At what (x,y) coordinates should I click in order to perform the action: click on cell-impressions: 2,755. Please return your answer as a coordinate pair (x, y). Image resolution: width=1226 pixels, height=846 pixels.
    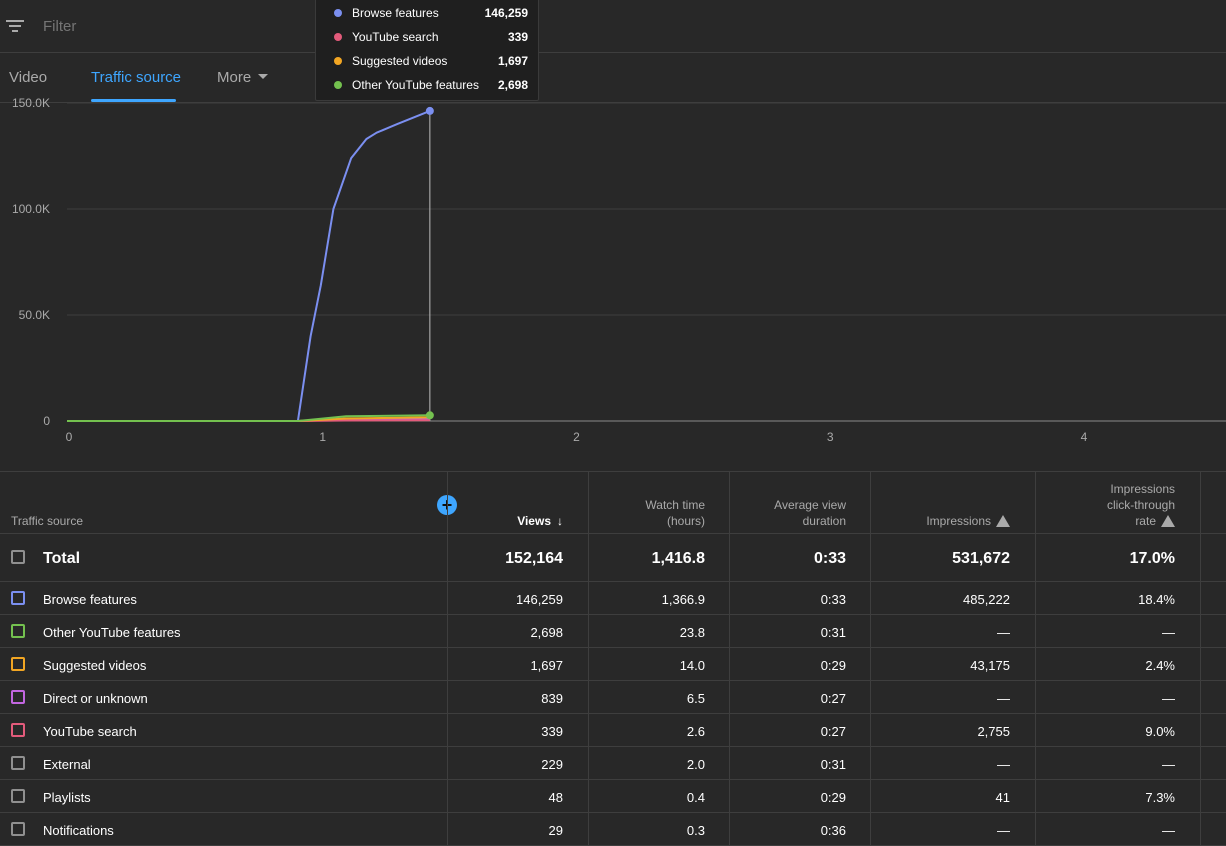
    Looking at the image, I should click on (993, 731).